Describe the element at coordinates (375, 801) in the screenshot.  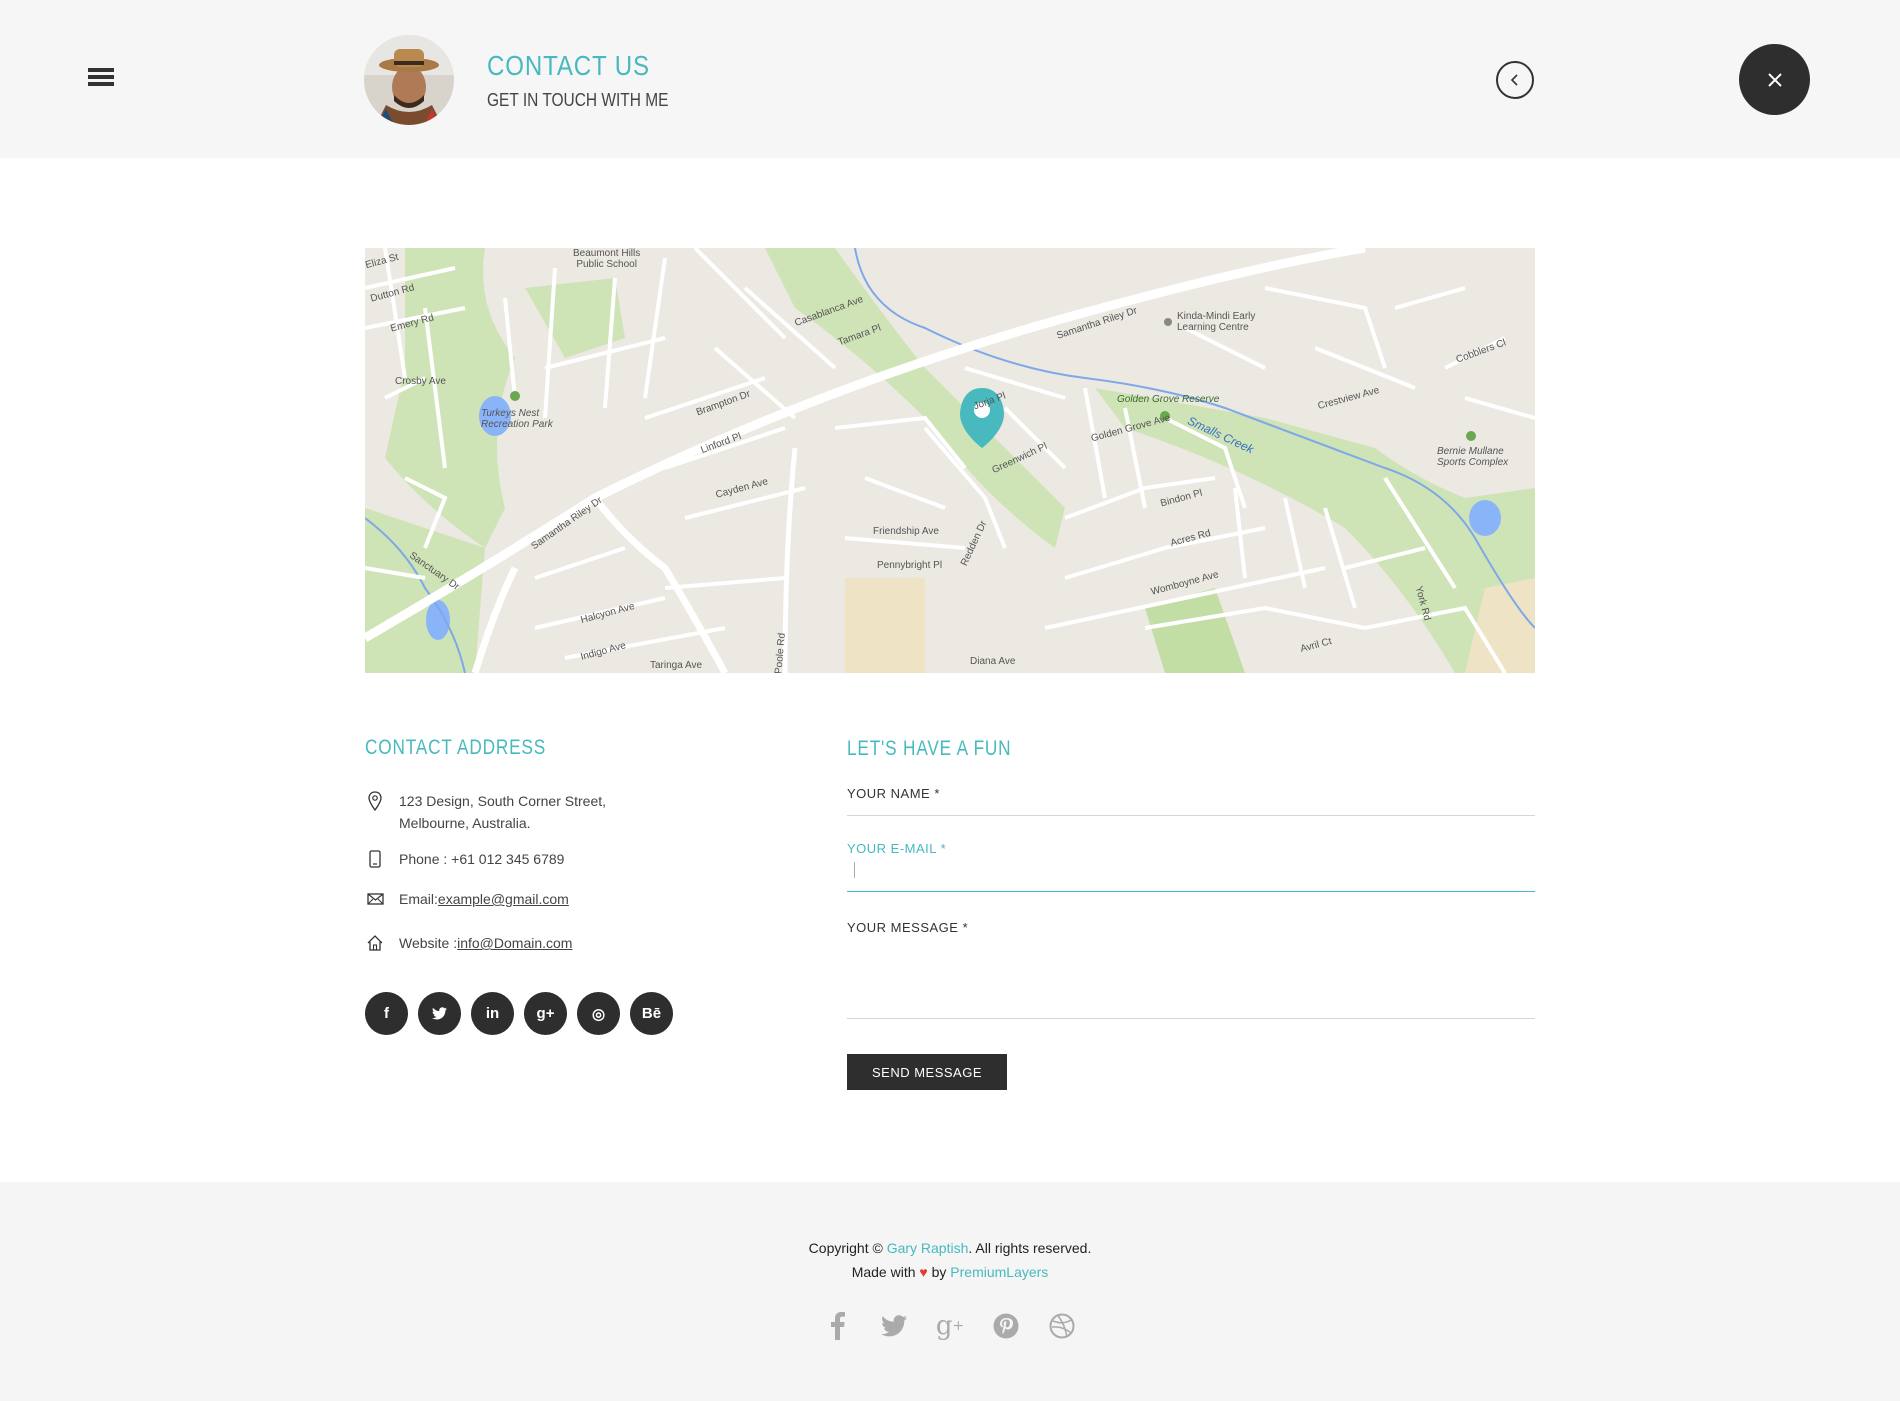
I see `map-marker-icon` at that location.